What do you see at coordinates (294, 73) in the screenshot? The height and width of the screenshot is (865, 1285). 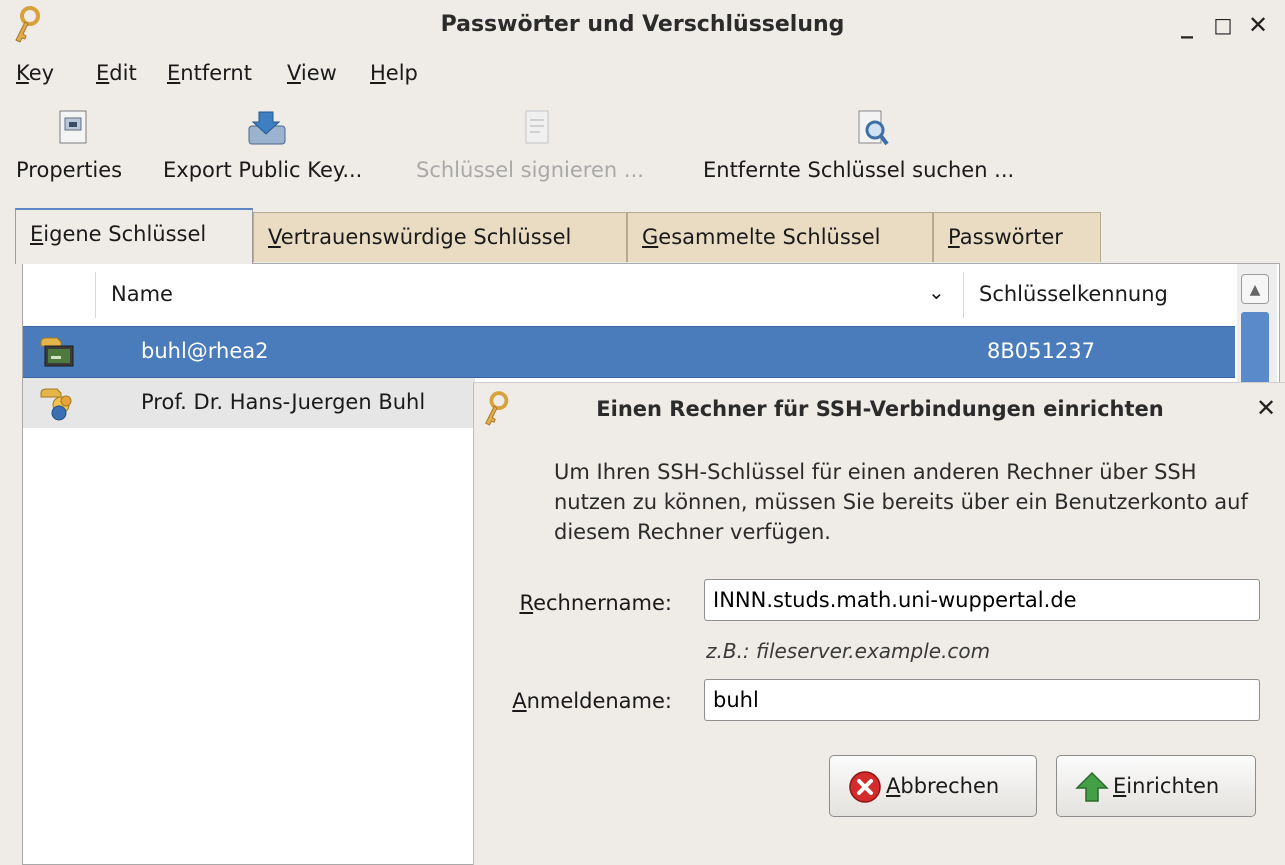 I see `menu-view-mnemonic: V` at bounding box center [294, 73].